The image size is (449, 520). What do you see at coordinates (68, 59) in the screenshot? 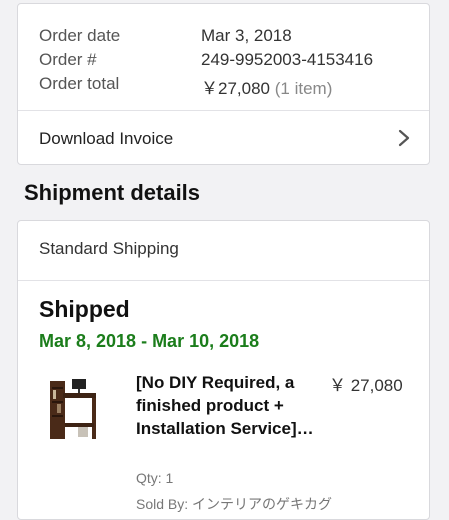
I see `order-number-label: Order #` at bounding box center [68, 59].